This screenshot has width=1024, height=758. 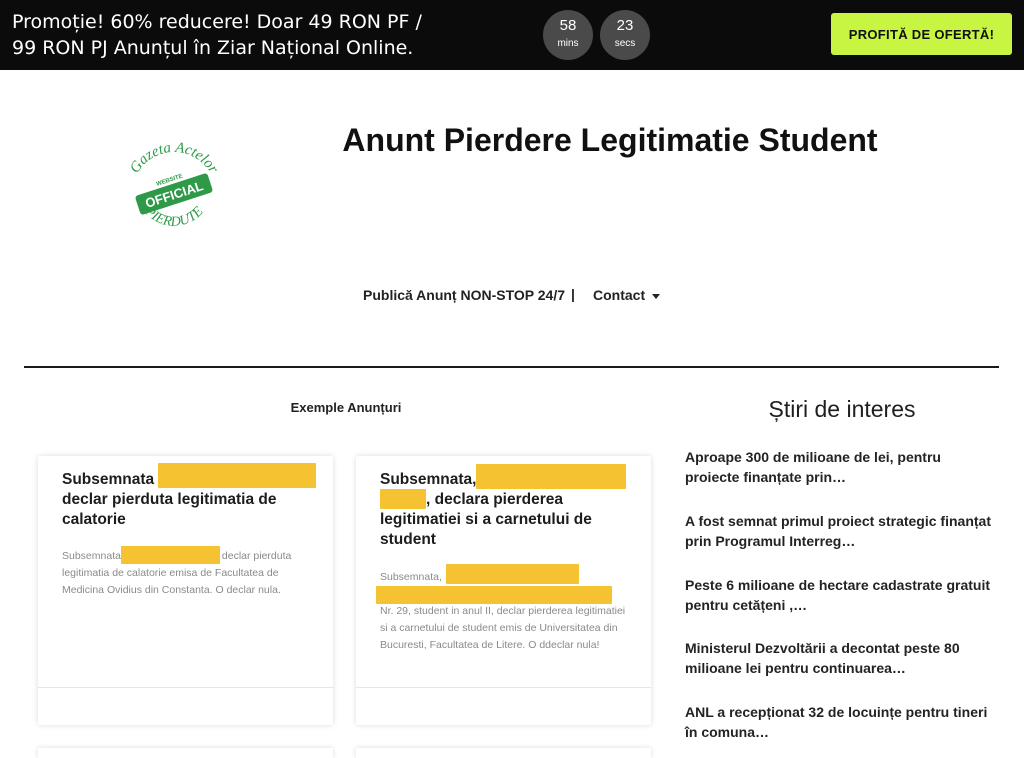 What do you see at coordinates (91, 556) in the screenshot?
I see `card-excerpt-lead: Subsemnata` at bounding box center [91, 556].